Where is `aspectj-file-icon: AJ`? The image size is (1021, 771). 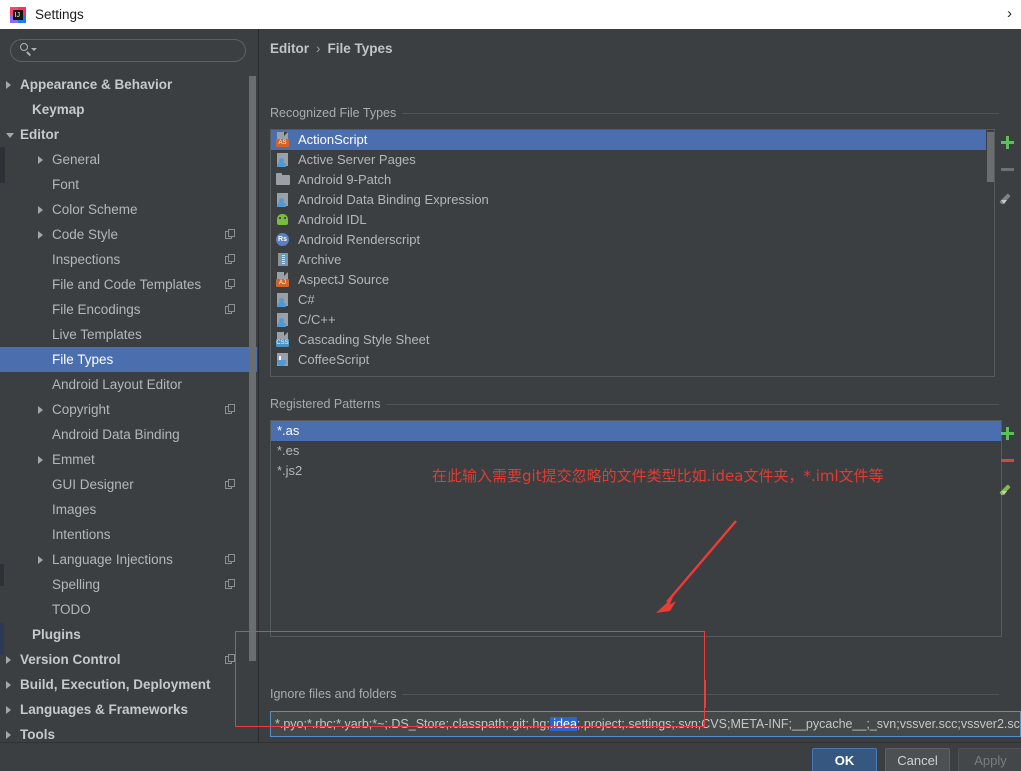 aspectj-file-icon: AJ is located at coordinates (283, 280).